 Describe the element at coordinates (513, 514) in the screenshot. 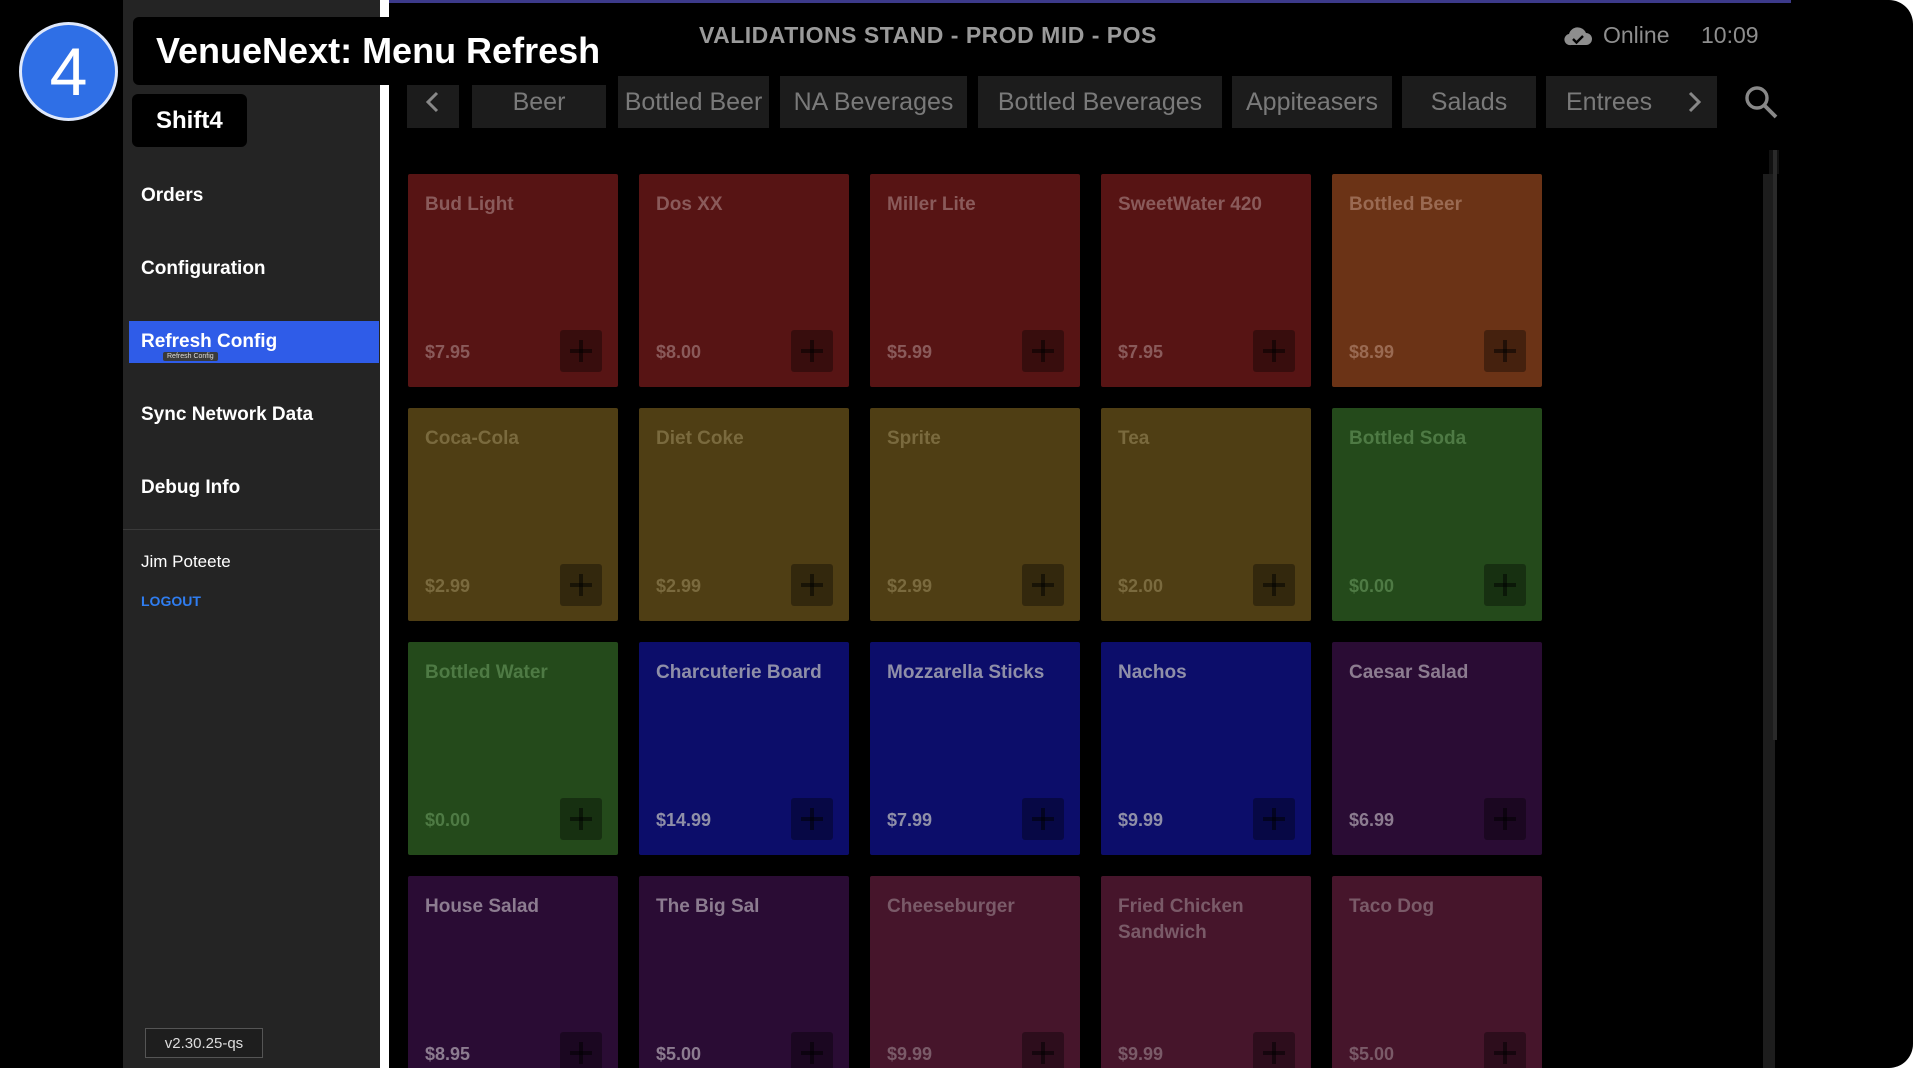

I see `menu-item-tile: Coca-Cola $2.99` at that location.